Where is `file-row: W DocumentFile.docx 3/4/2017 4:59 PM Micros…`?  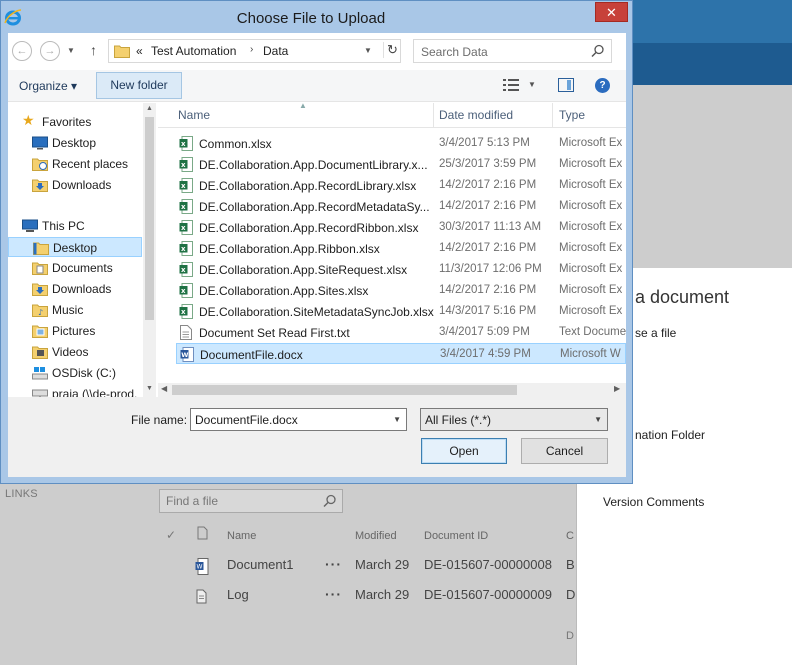
file-row: W DocumentFile.docx 3/4/2017 4:59 PM Micros… is located at coordinates (401, 353).